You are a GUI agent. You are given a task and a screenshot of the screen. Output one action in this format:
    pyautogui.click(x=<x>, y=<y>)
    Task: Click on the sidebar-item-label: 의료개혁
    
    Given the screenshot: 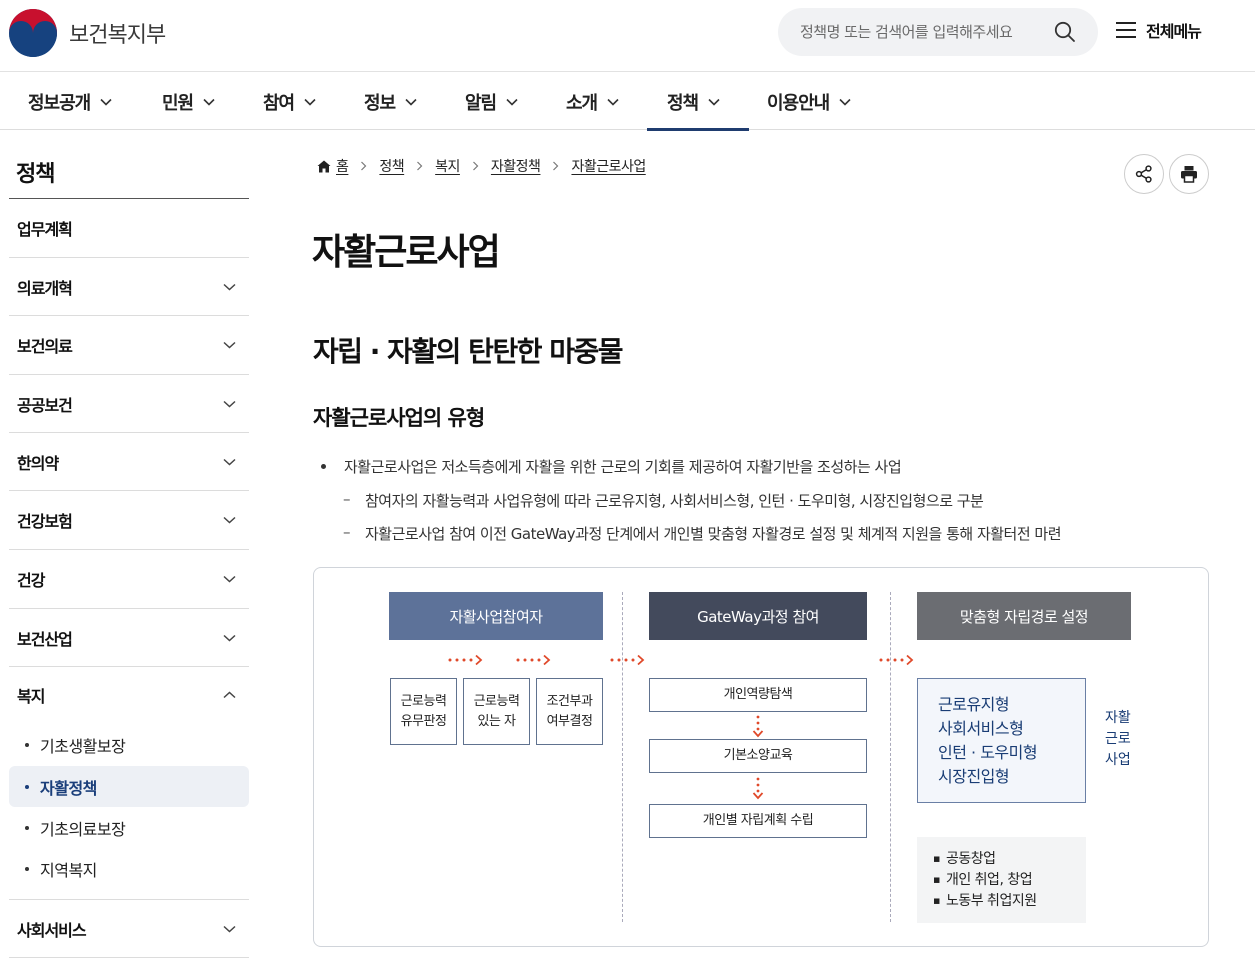 What is the action you would take?
    pyautogui.click(x=45, y=288)
    